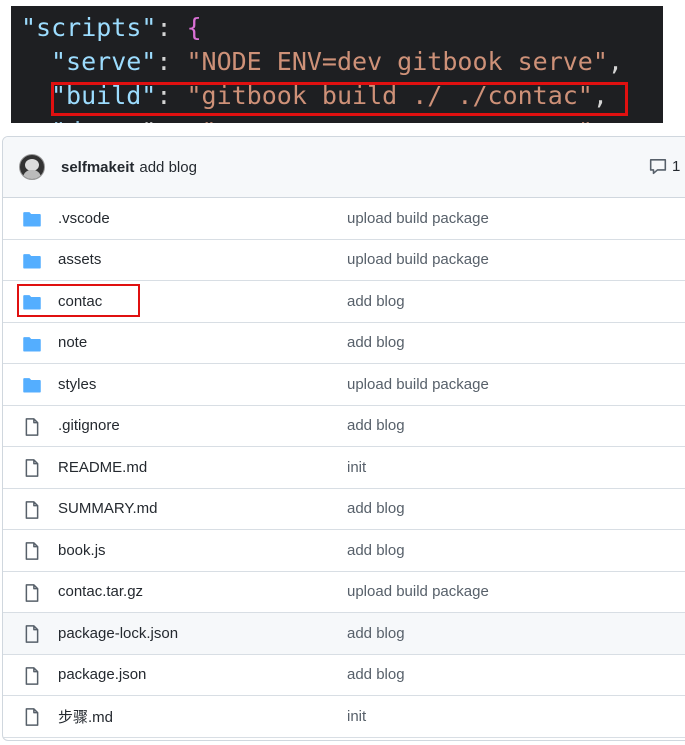  Describe the element at coordinates (344, 343) in the screenshot. I see `file-row: note add blog` at that location.